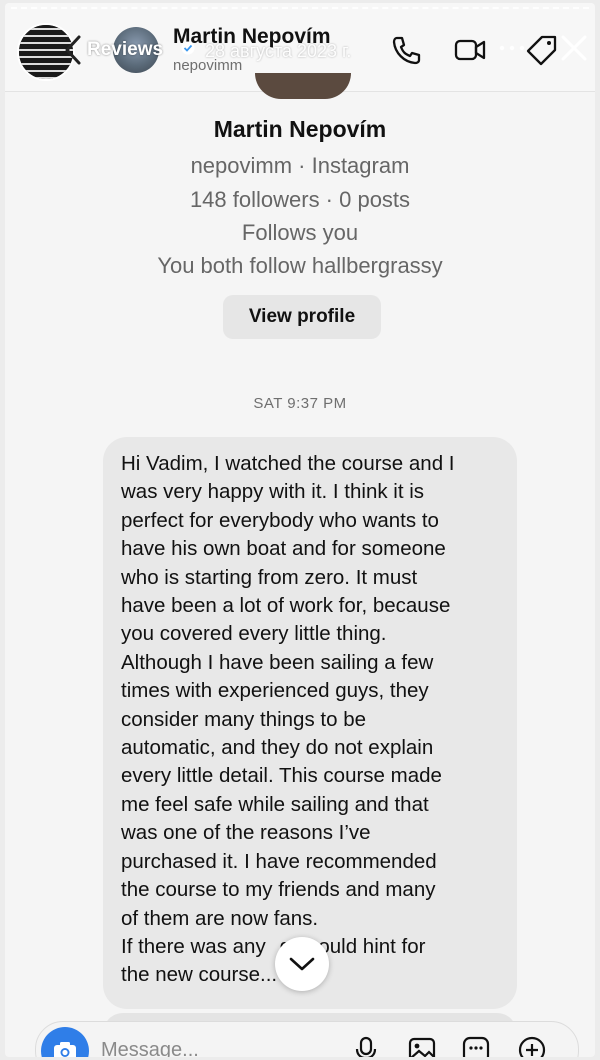 This screenshot has width=600, height=1060. I want to click on phone-icon, so click(406, 50).